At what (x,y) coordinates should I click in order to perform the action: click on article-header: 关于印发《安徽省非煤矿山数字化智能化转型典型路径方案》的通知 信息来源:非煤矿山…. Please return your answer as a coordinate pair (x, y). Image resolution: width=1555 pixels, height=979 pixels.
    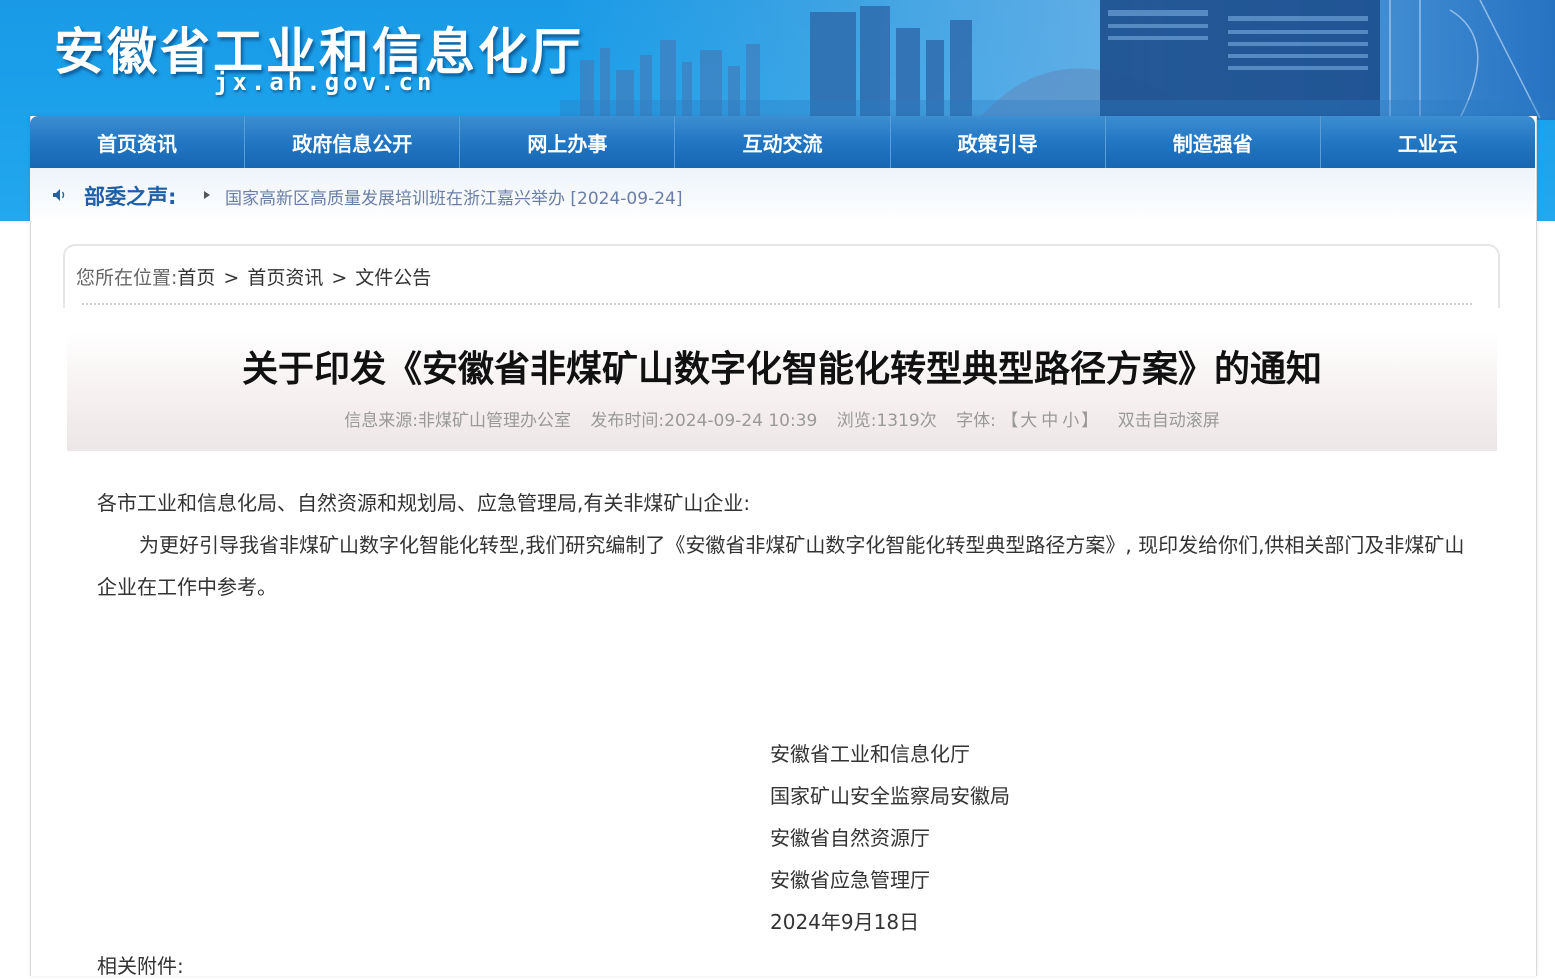
    Looking at the image, I should click on (782, 390).